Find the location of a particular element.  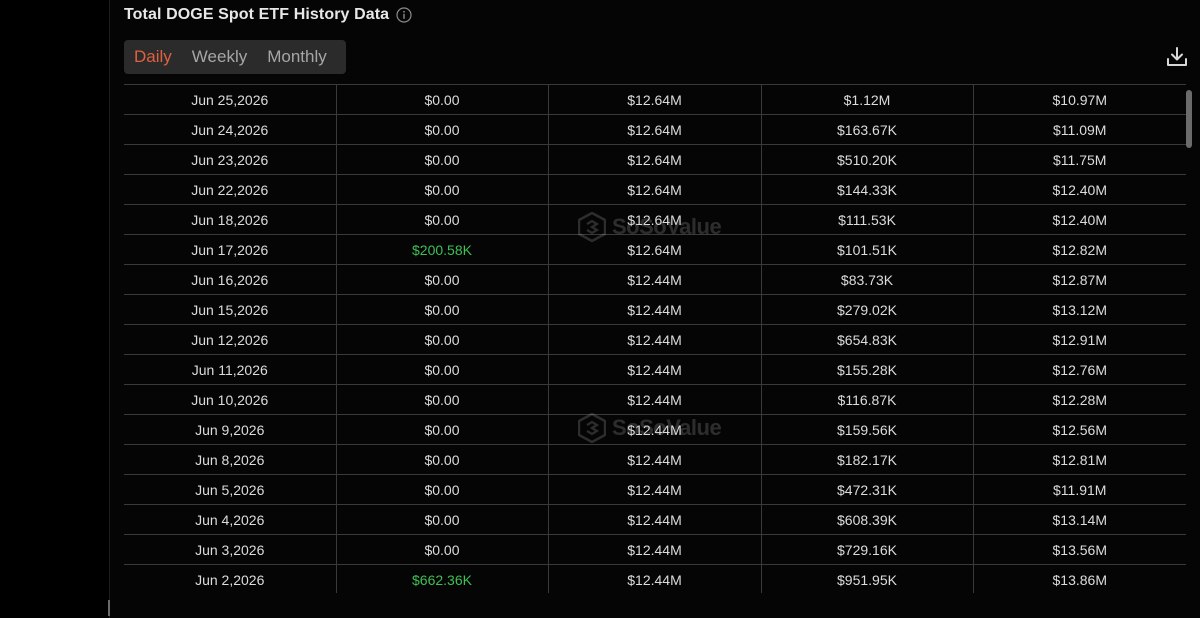

cell-value-traded: $729.16K is located at coordinates (867, 549).